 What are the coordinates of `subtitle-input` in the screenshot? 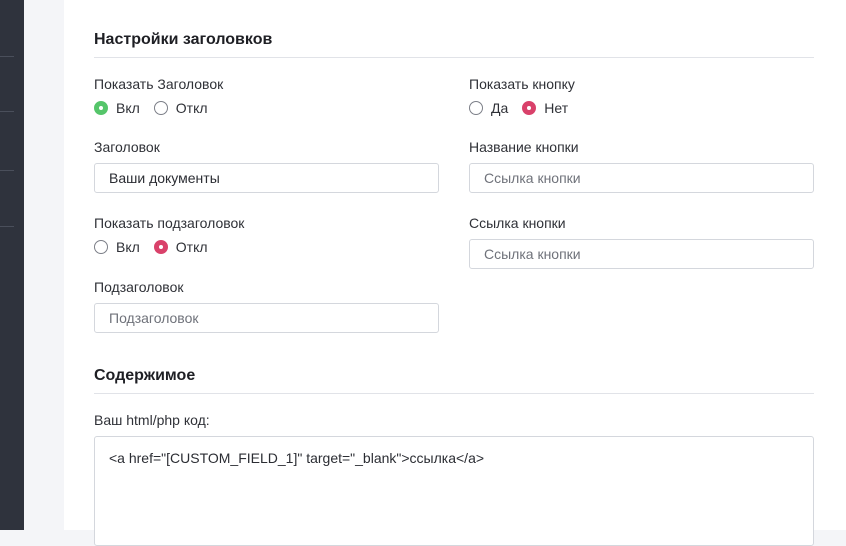 It's located at (266, 318).